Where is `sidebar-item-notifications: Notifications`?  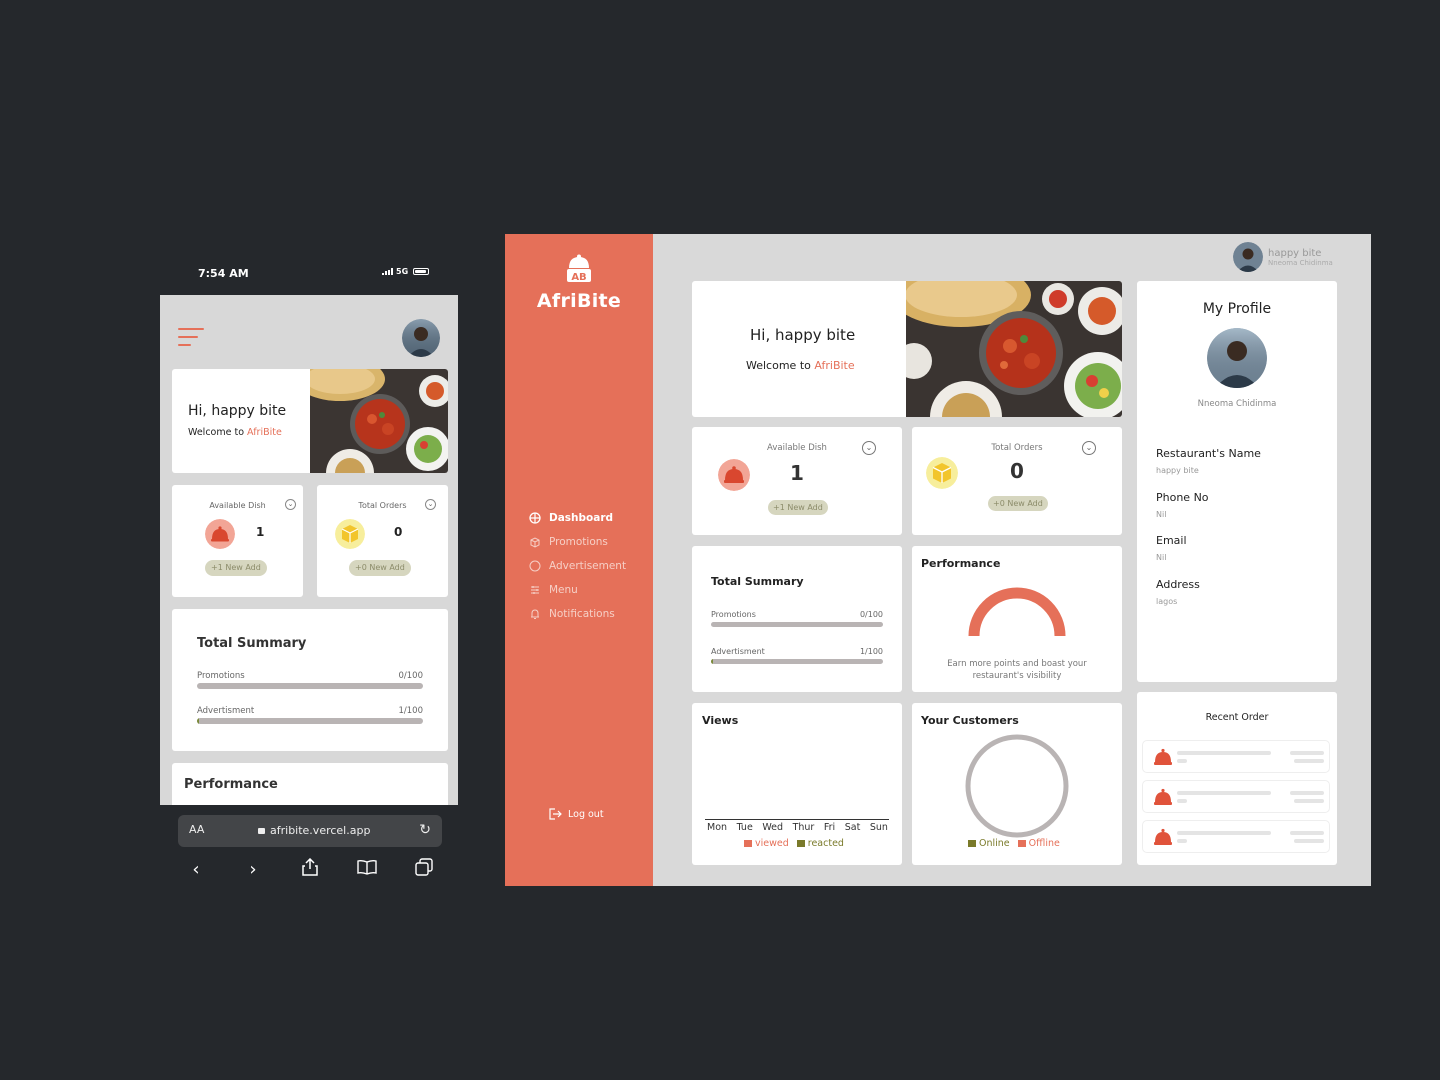 sidebar-item-notifications: Notifications is located at coordinates (577, 614).